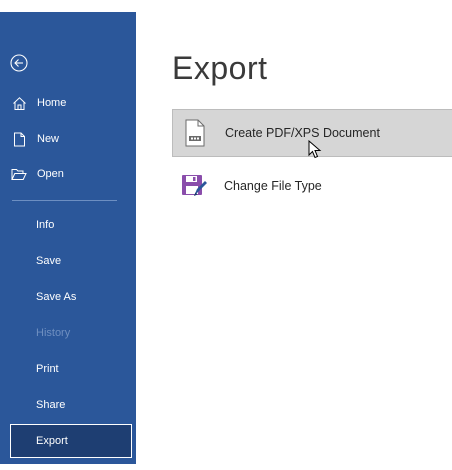 The height and width of the screenshot is (470, 452). I want to click on nav-home: Home, so click(68, 103).